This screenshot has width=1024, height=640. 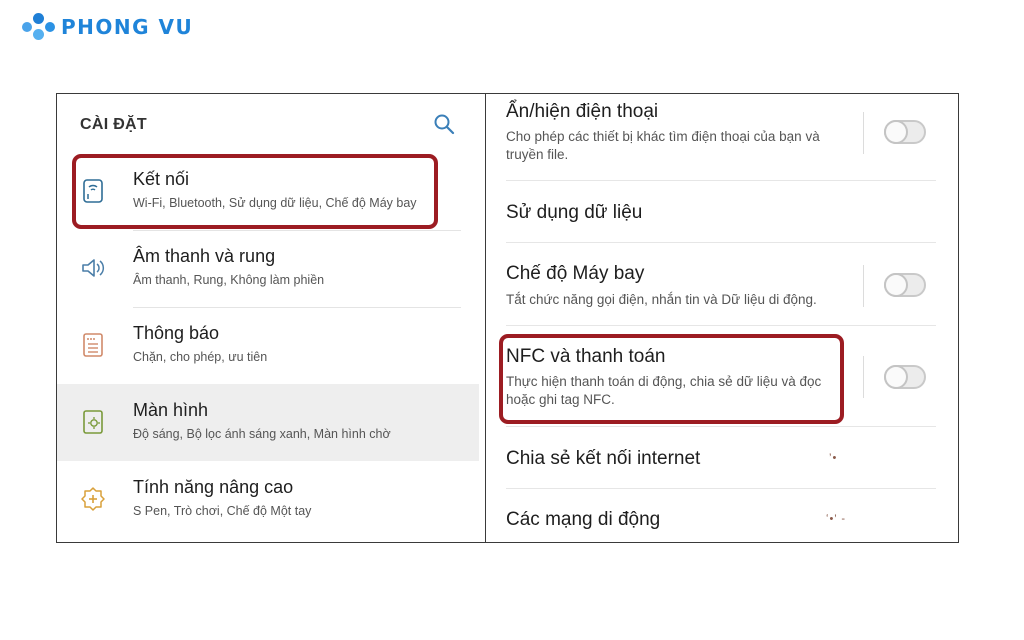 I want to click on setting-title: Ẩn/hiện điện thoại, so click(x=582, y=111).